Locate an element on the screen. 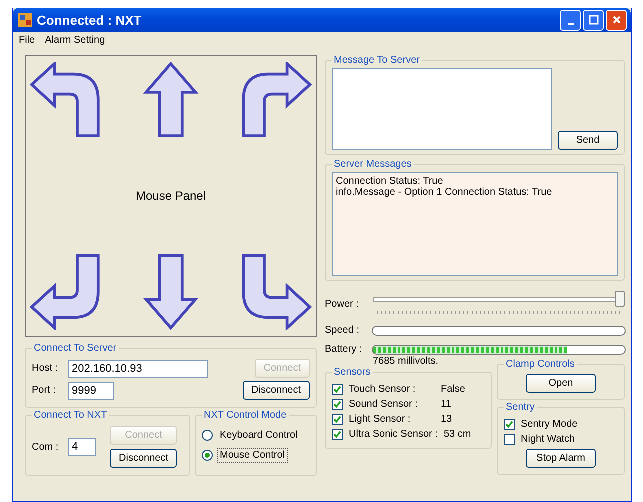 Image resolution: width=643 pixels, height=502 pixels. sensor-value: 13 is located at coordinates (446, 419).